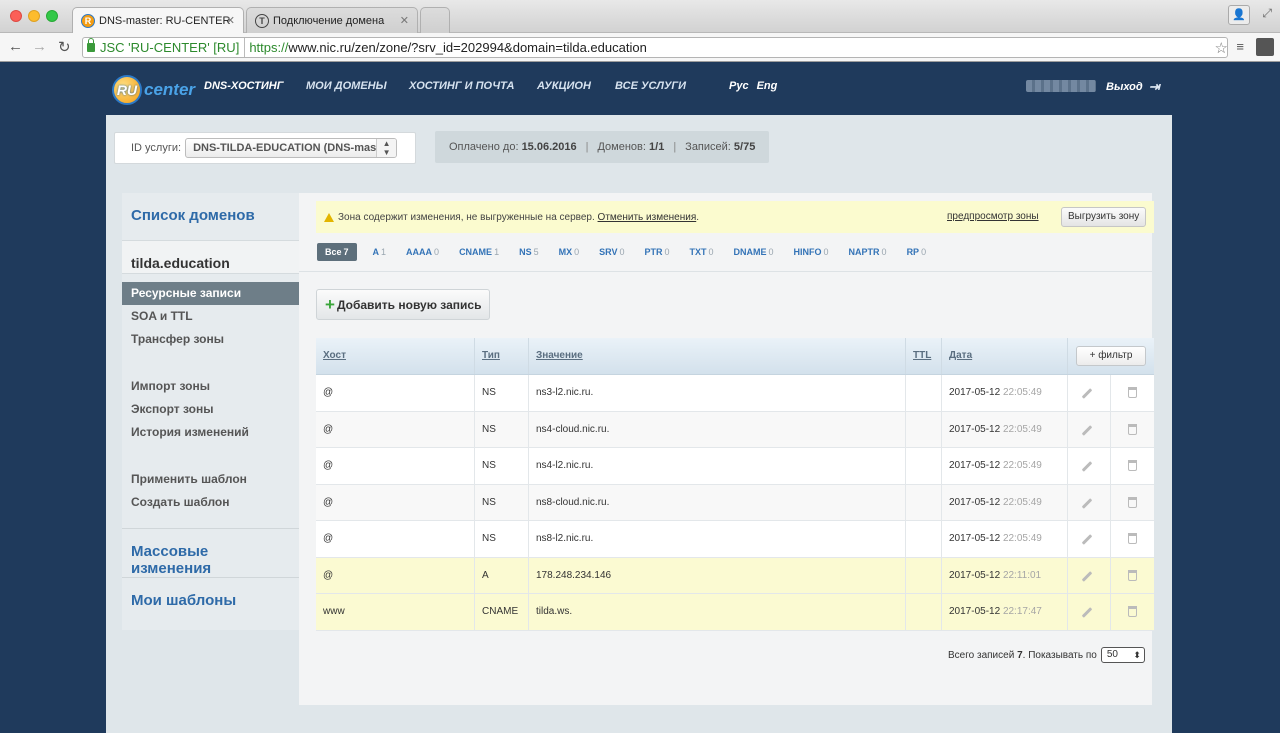 Image resolution: width=1280 pixels, height=733 pixels. I want to click on warning-icon, so click(329, 217).